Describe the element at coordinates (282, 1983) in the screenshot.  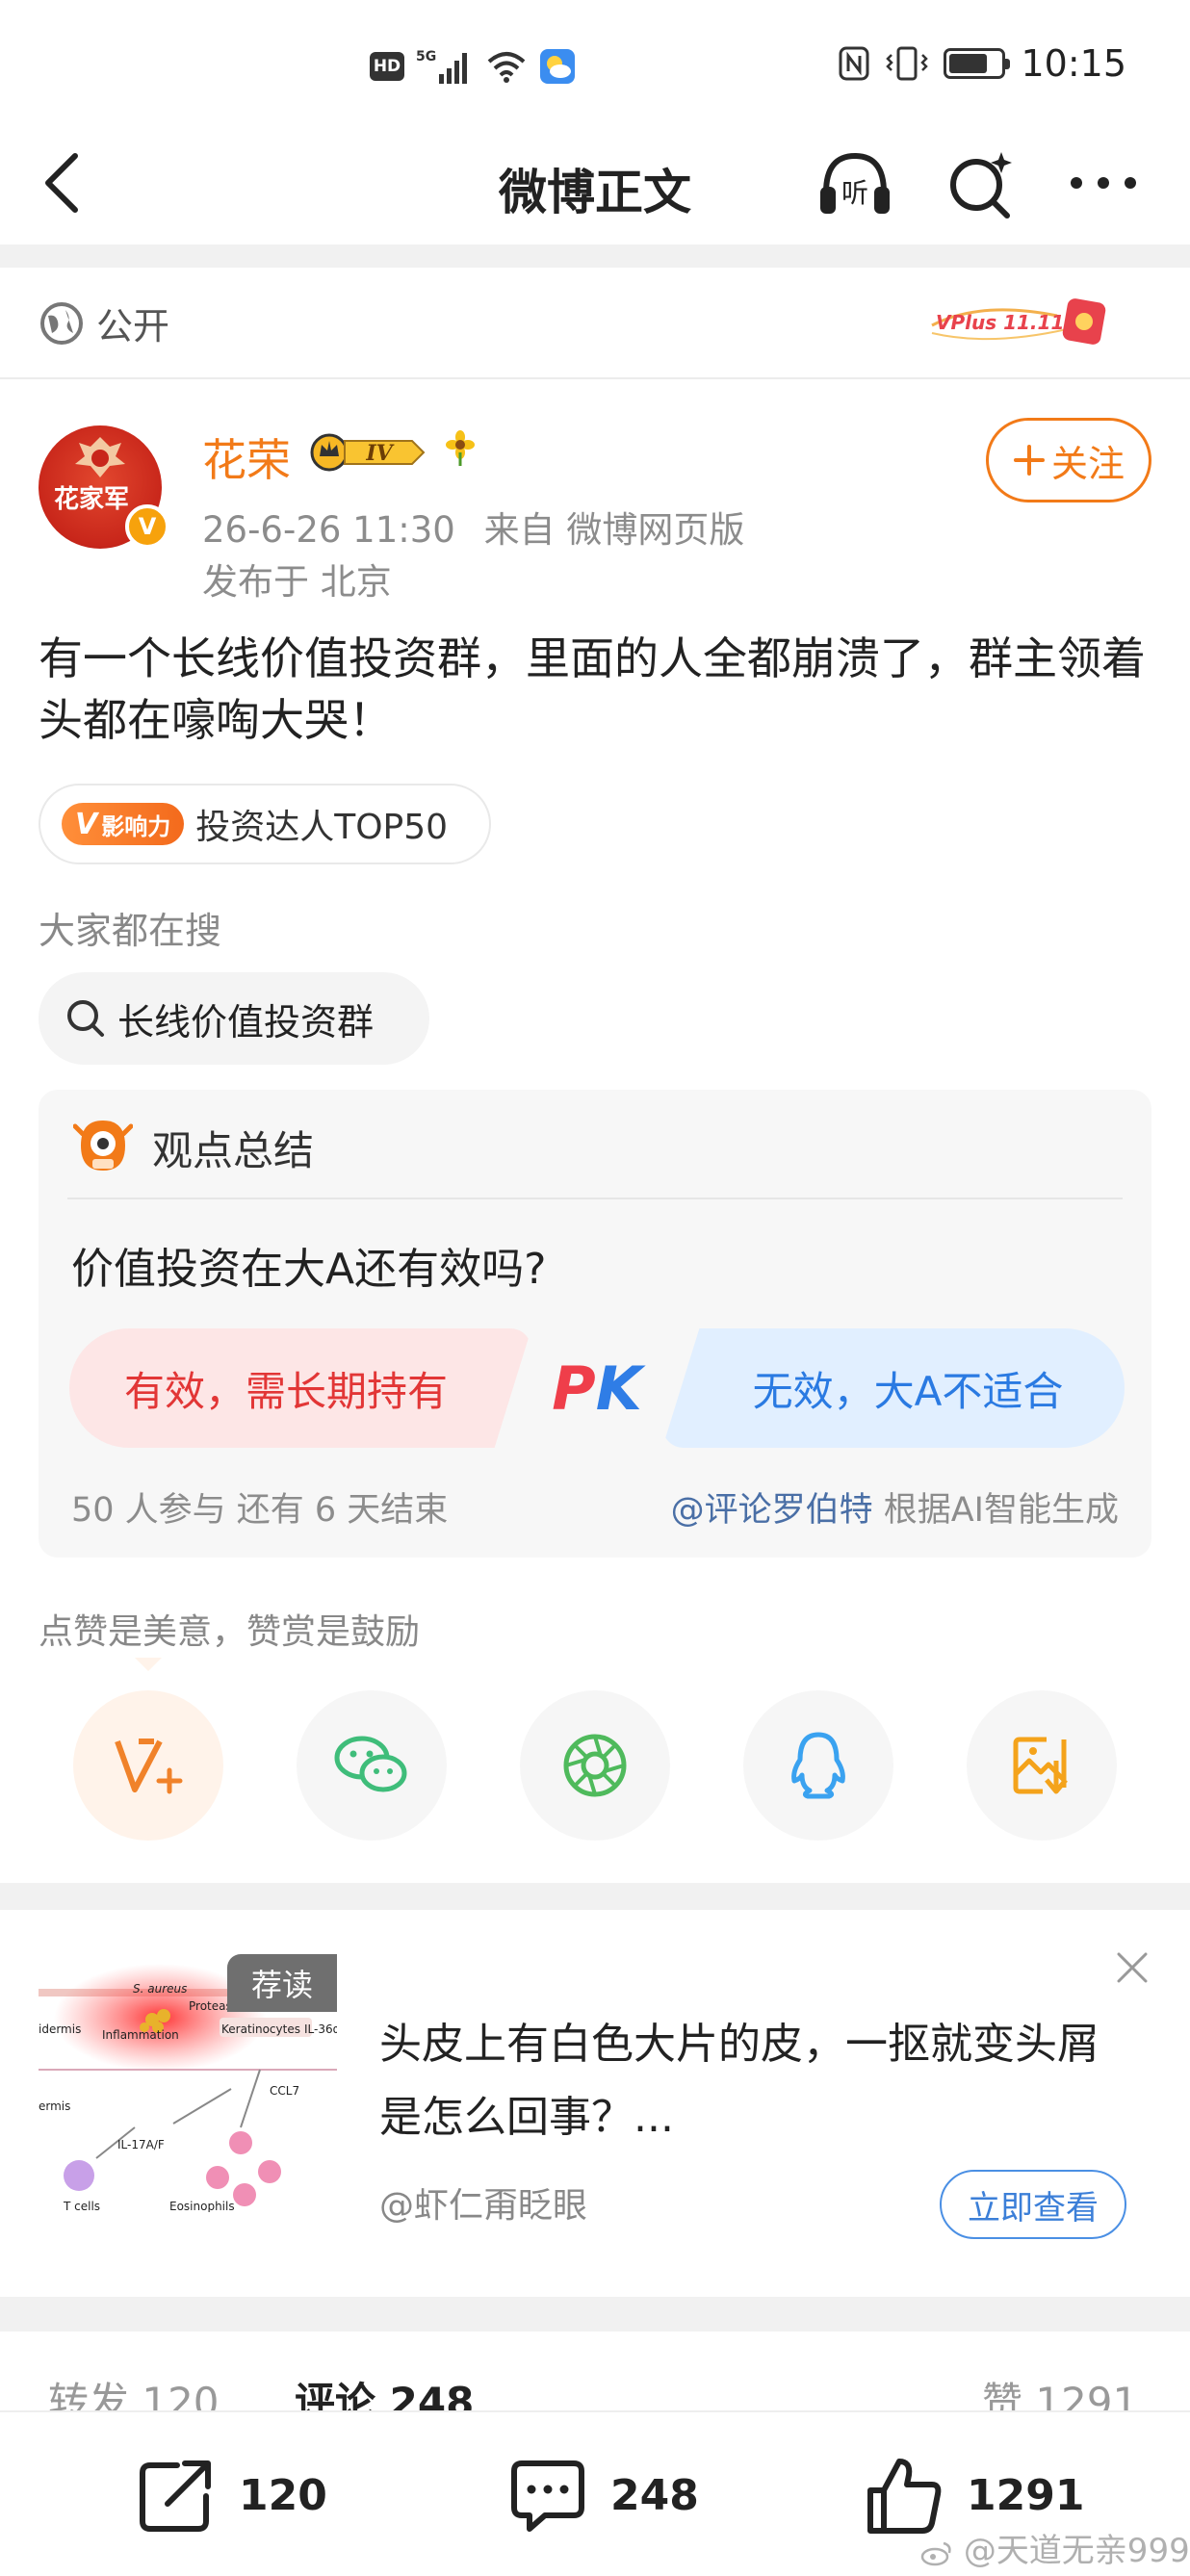
I see `recommend-tag: 荐读` at that location.